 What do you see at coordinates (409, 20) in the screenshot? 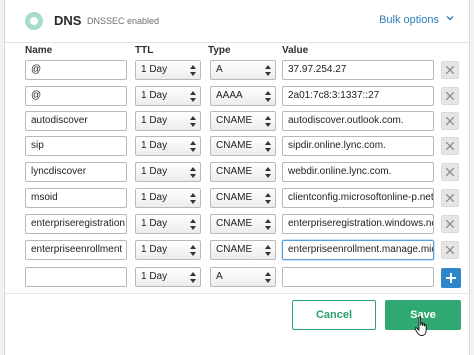
I see `bulk-options-link: Bulk options` at bounding box center [409, 20].